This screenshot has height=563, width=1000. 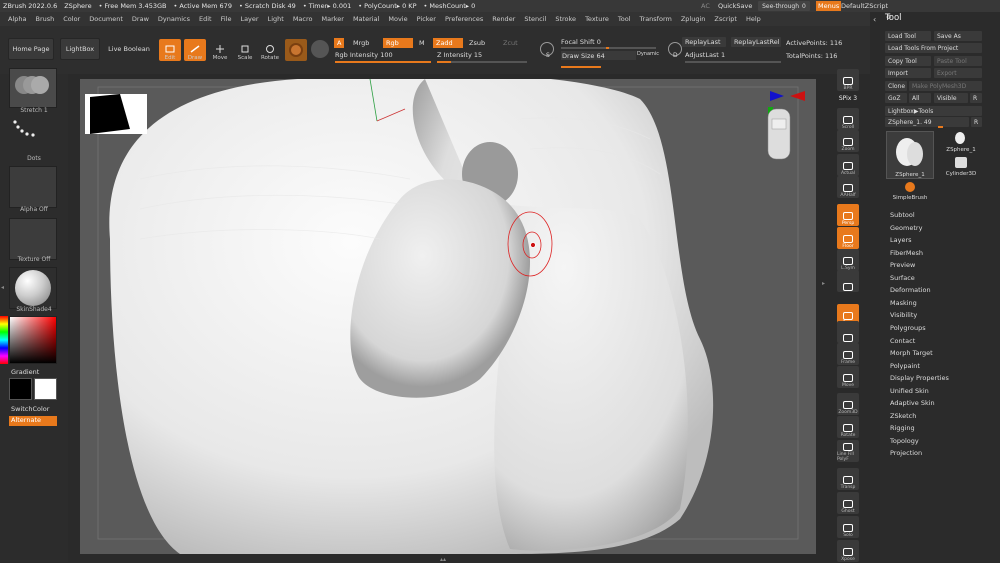 I want to click on lightbox-button: LightBox, so click(x=80, y=49).